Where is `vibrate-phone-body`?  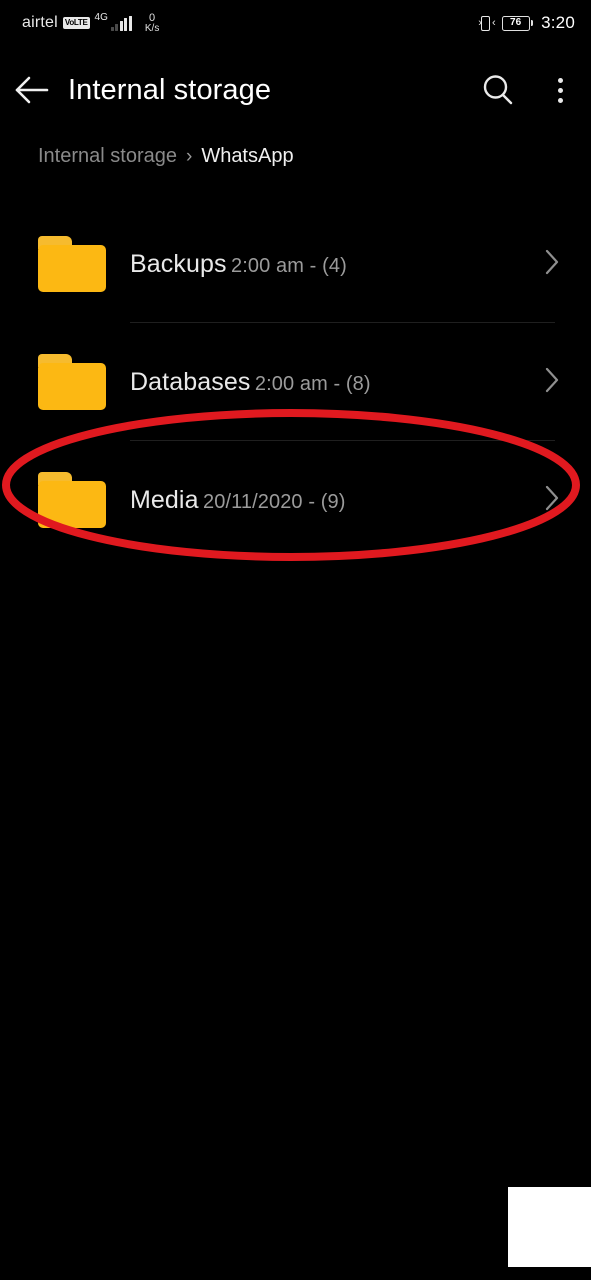
vibrate-phone-body is located at coordinates (486, 23).